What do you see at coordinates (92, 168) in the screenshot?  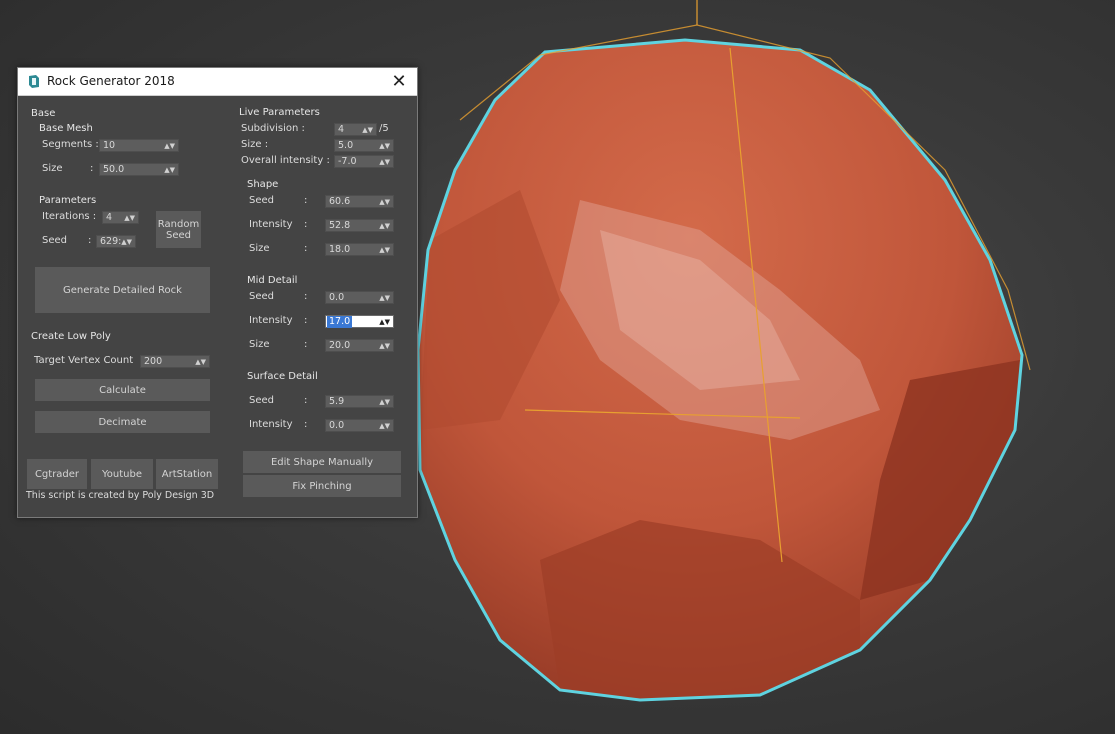 I see `size-colon: :` at bounding box center [92, 168].